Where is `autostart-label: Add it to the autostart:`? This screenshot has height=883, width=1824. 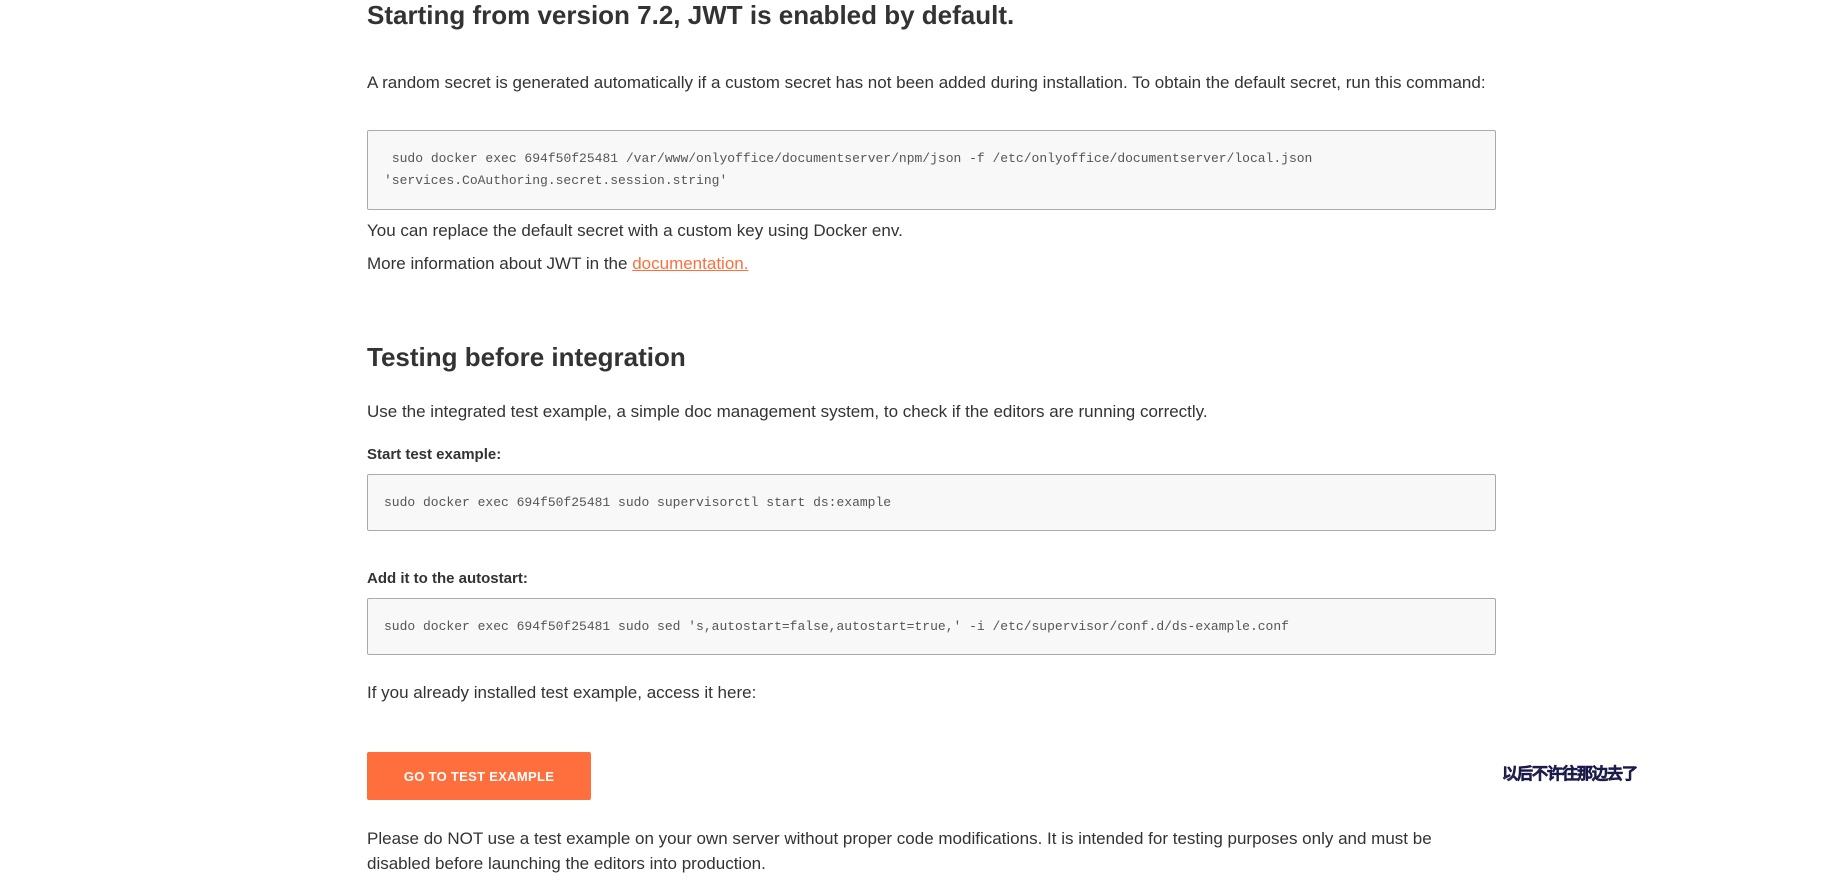
autostart-label: Add it to the autostart: is located at coordinates (447, 578).